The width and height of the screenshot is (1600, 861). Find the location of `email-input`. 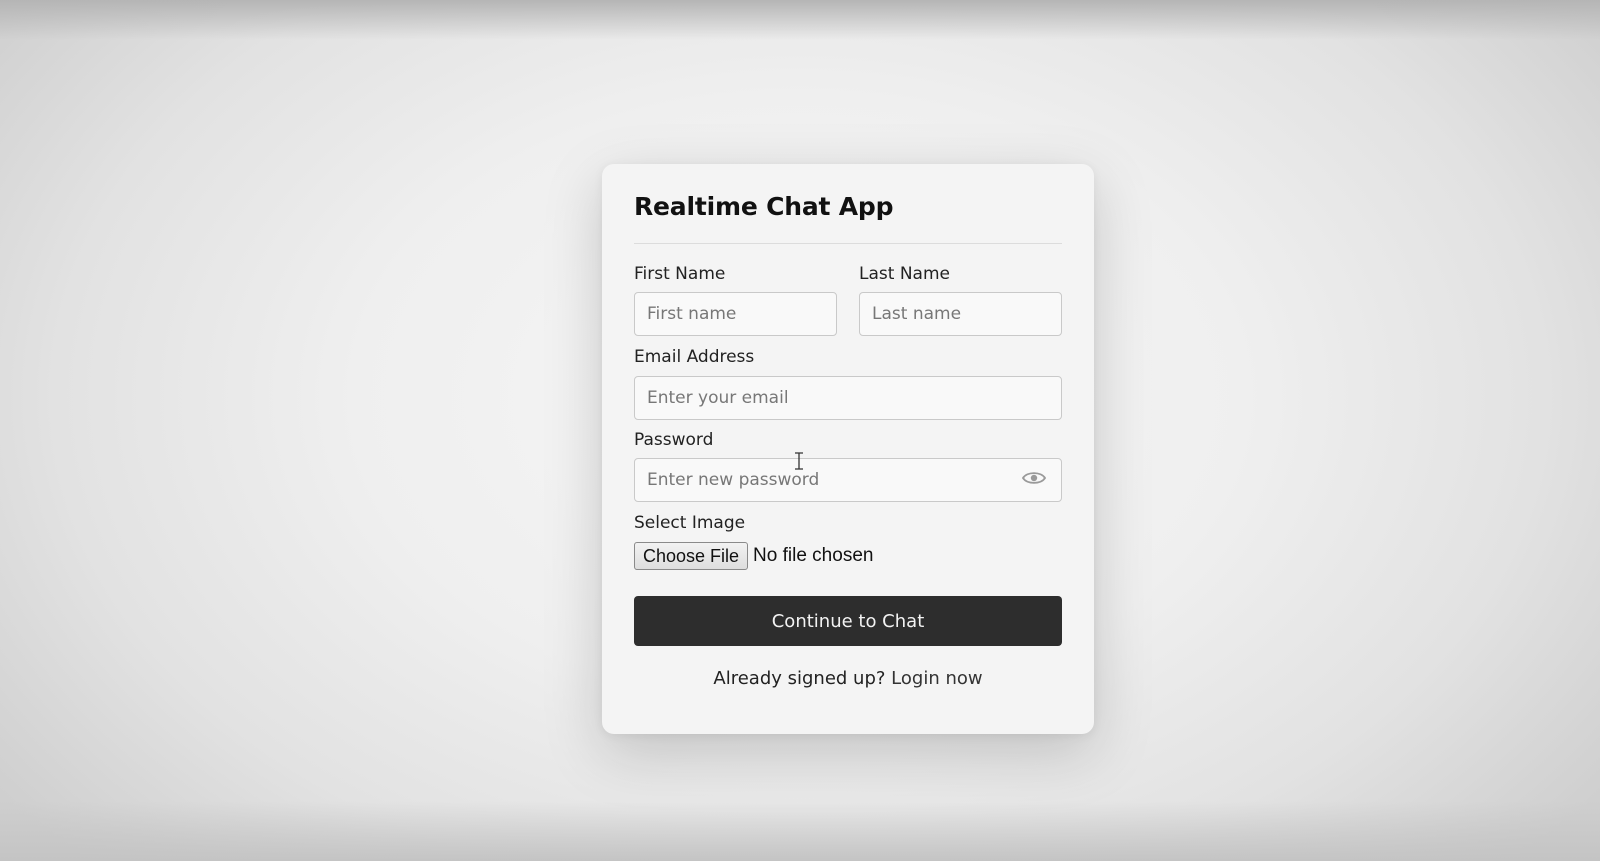

email-input is located at coordinates (848, 398).